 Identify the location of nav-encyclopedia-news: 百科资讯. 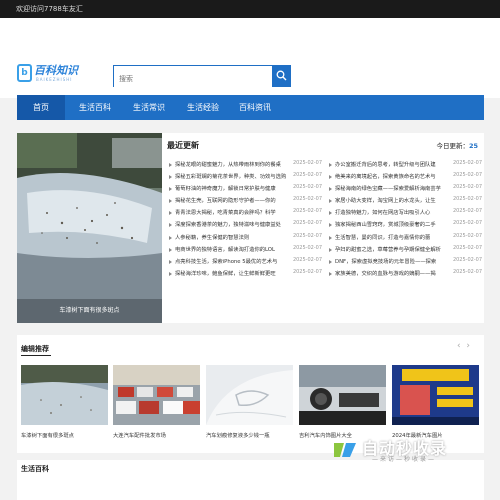
(255, 107).